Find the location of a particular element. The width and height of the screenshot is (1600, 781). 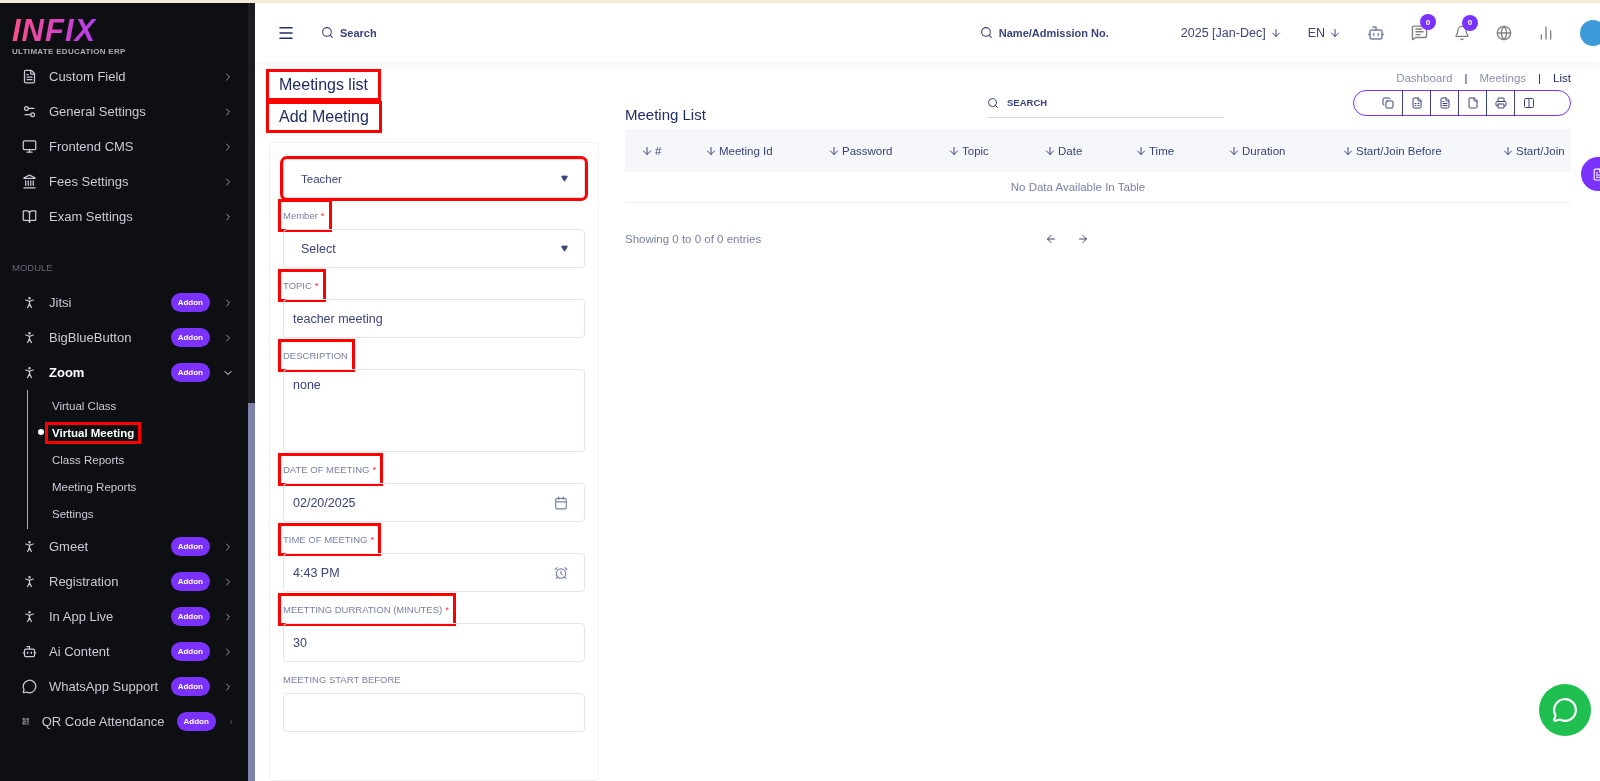

section-heading: MODULE is located at coordinates (32, 268).